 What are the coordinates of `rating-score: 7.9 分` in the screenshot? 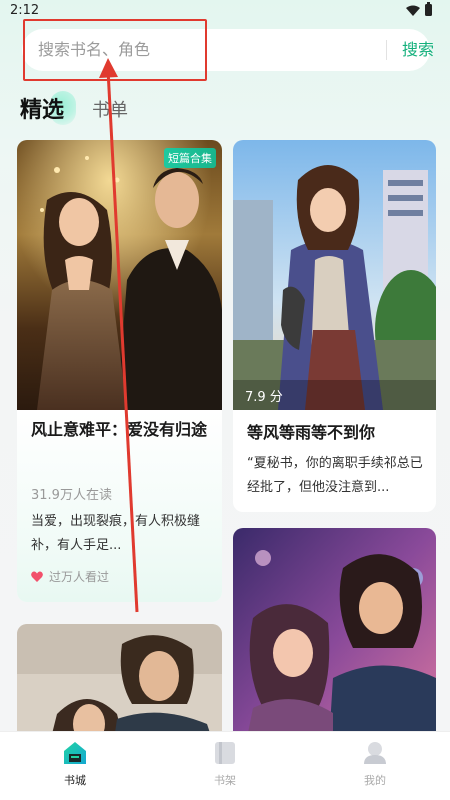 It's located at (264, 397).